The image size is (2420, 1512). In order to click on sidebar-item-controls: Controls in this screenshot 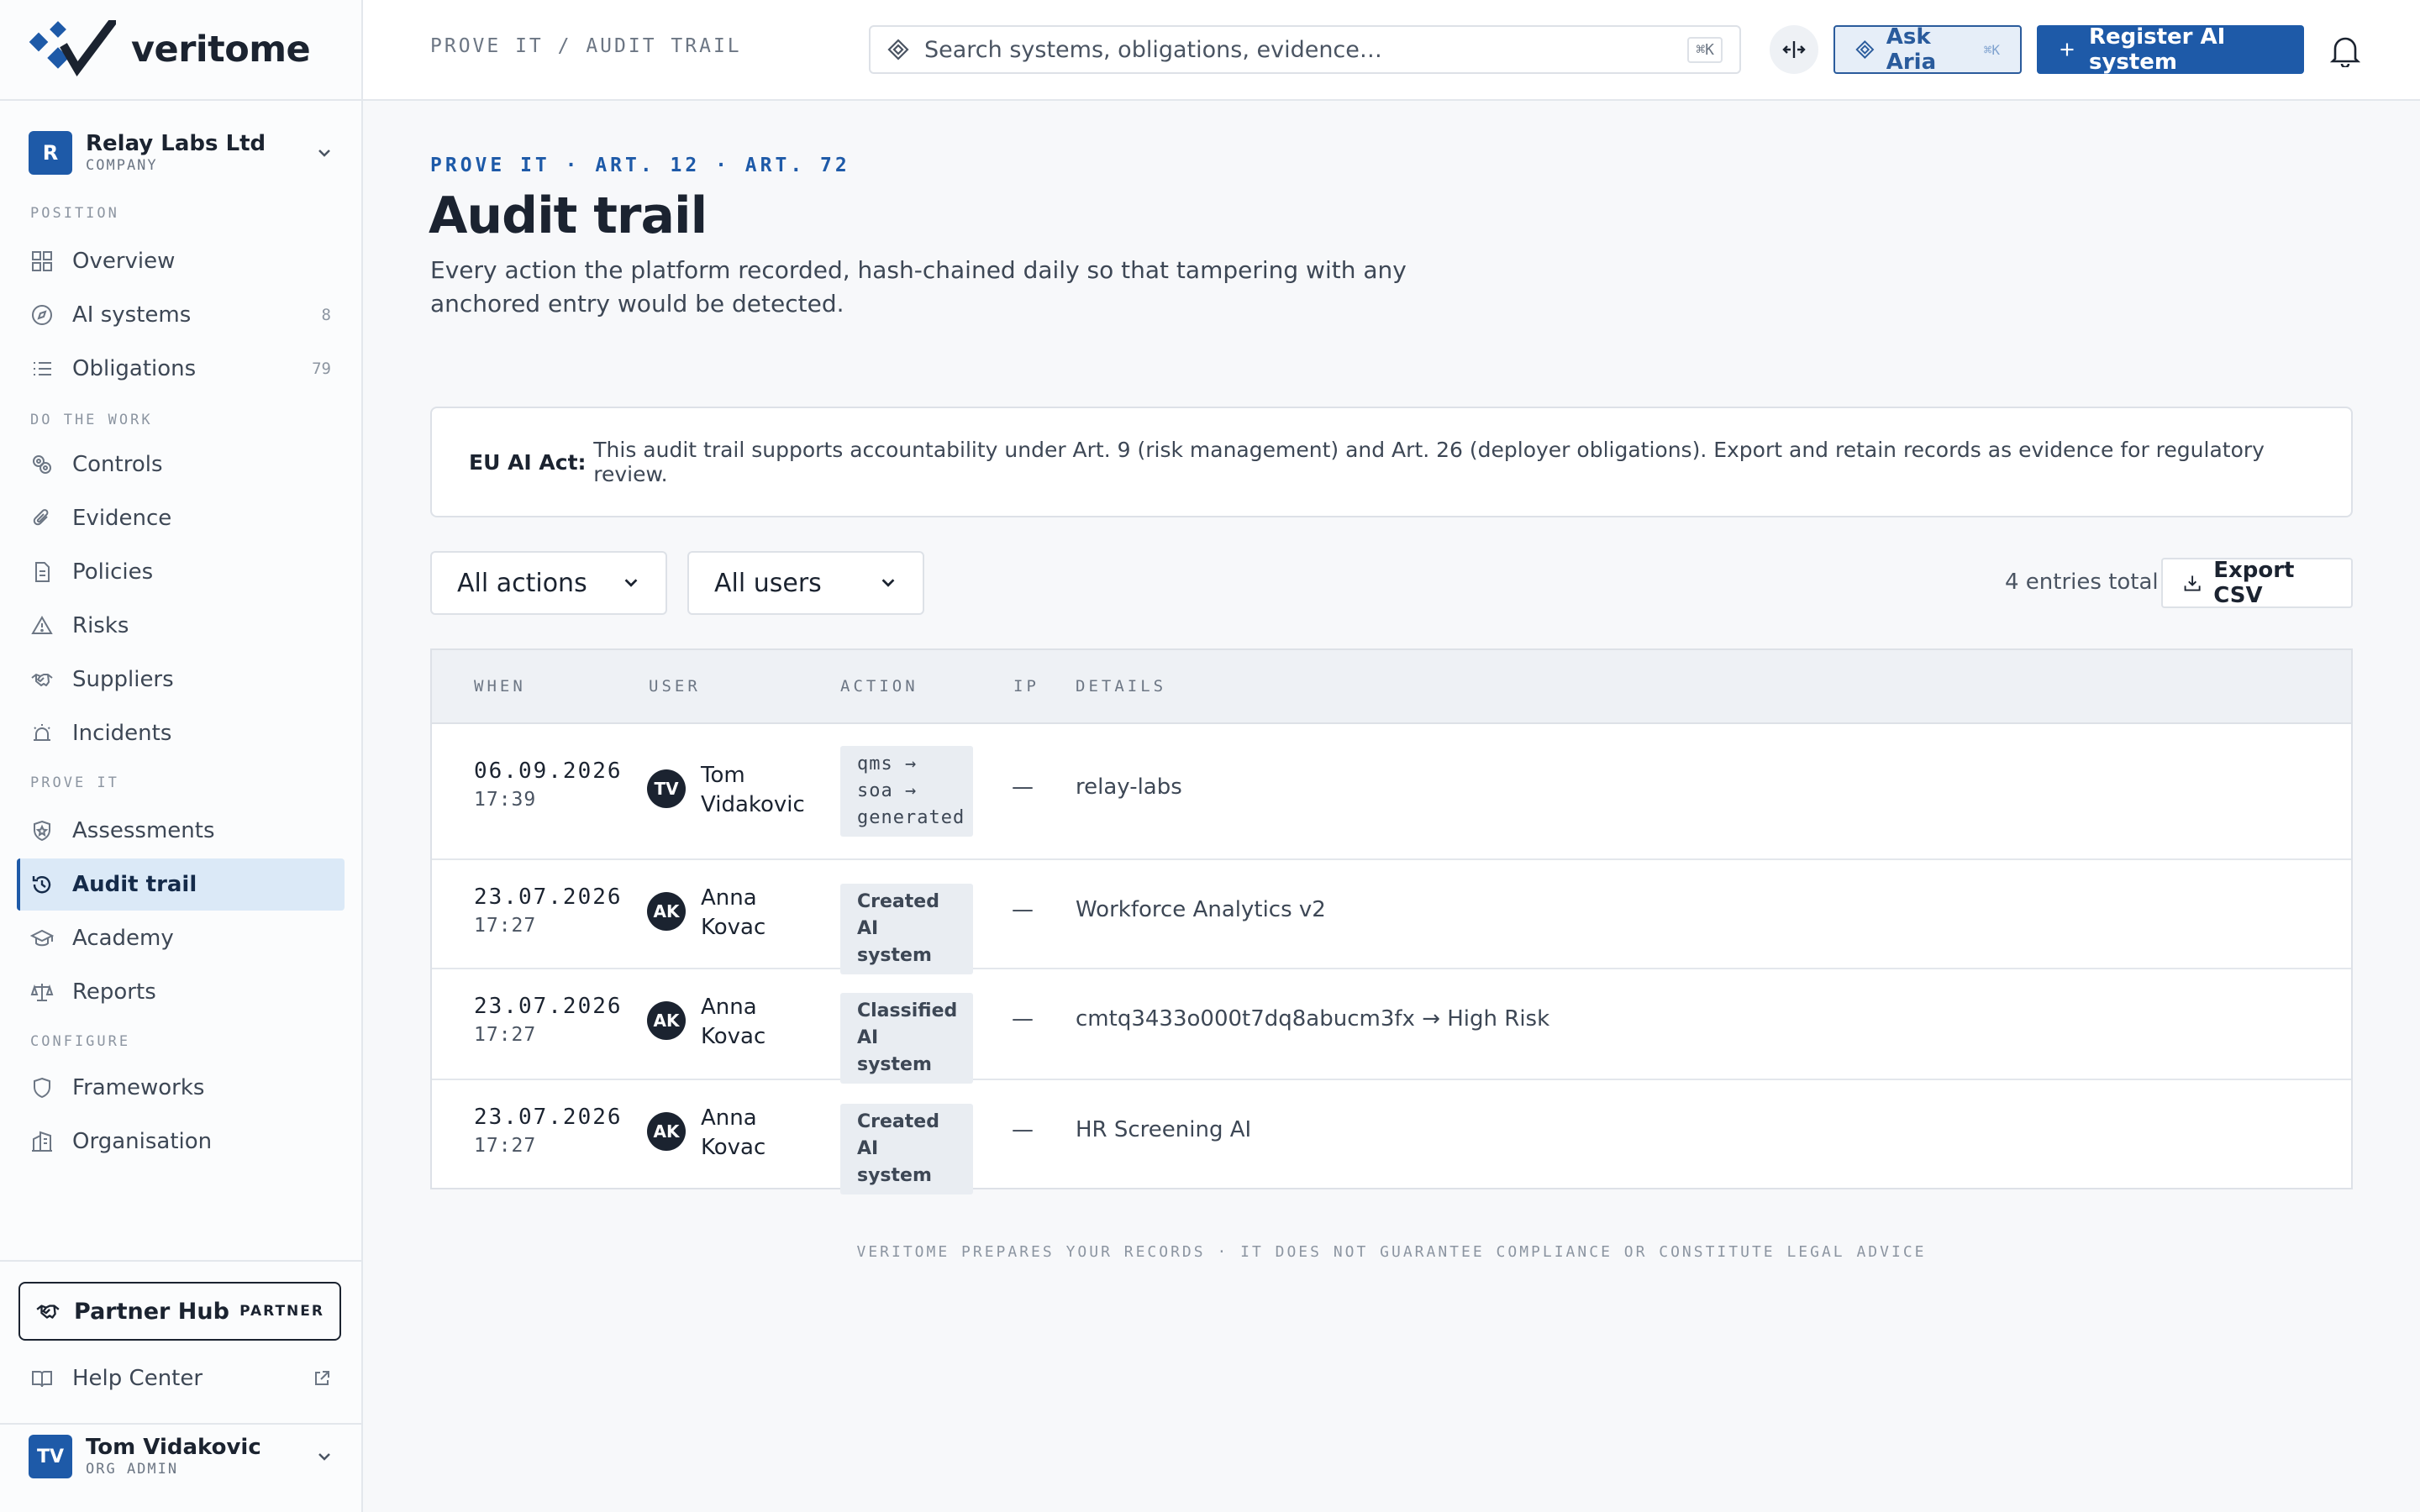, I will do `click(181, 464)`.